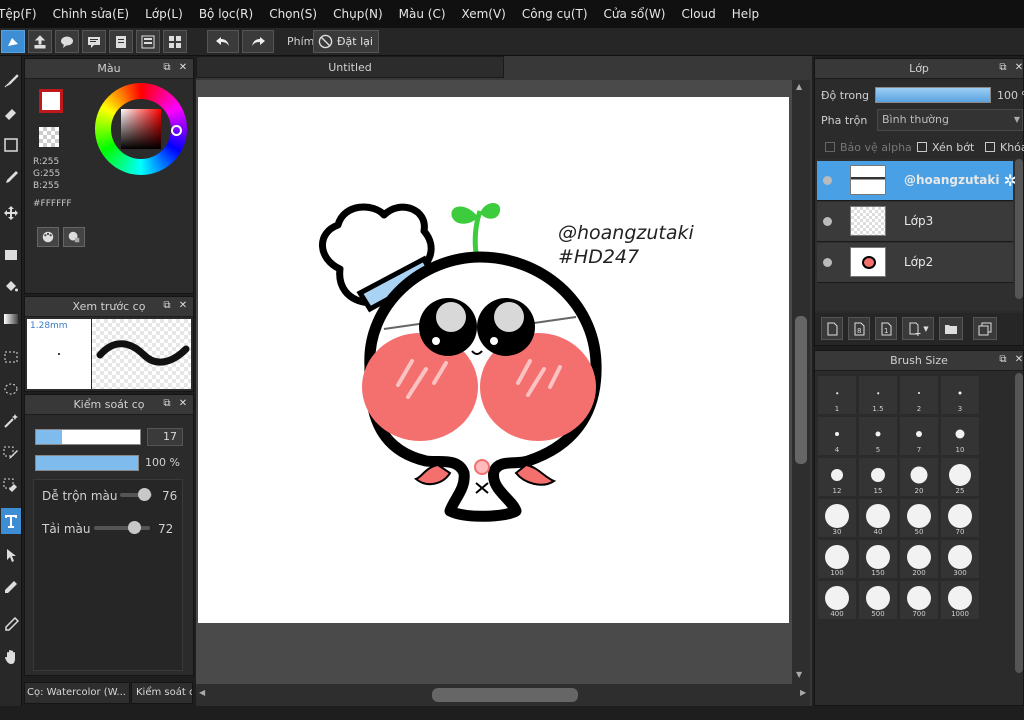 The image size is (1024, 720). Describe the element at coordinates (223, 41) in the screenshot. I see `undo-button` at that location.